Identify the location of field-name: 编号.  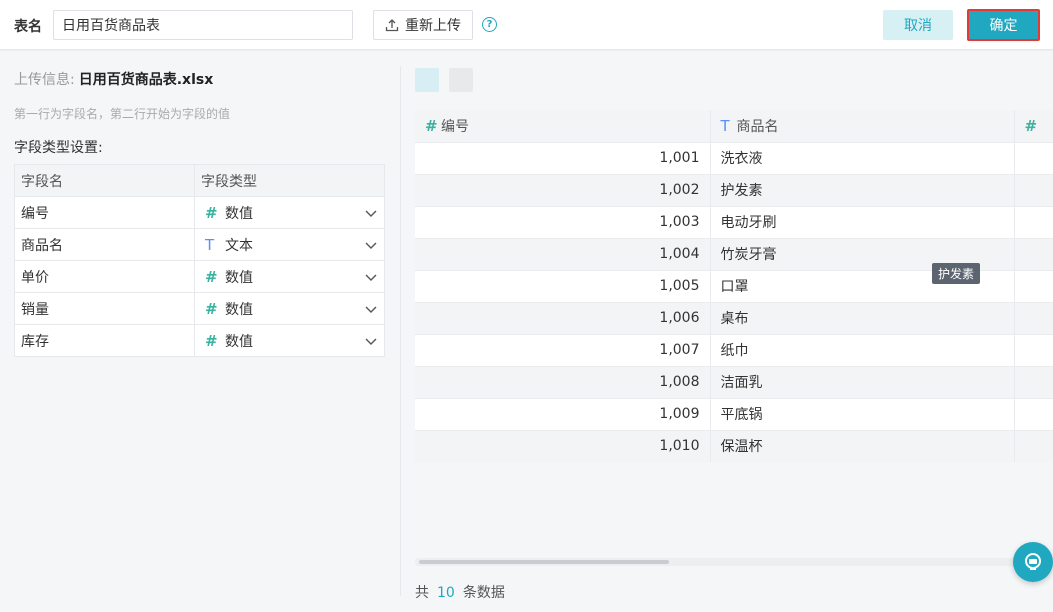
(104, 212).